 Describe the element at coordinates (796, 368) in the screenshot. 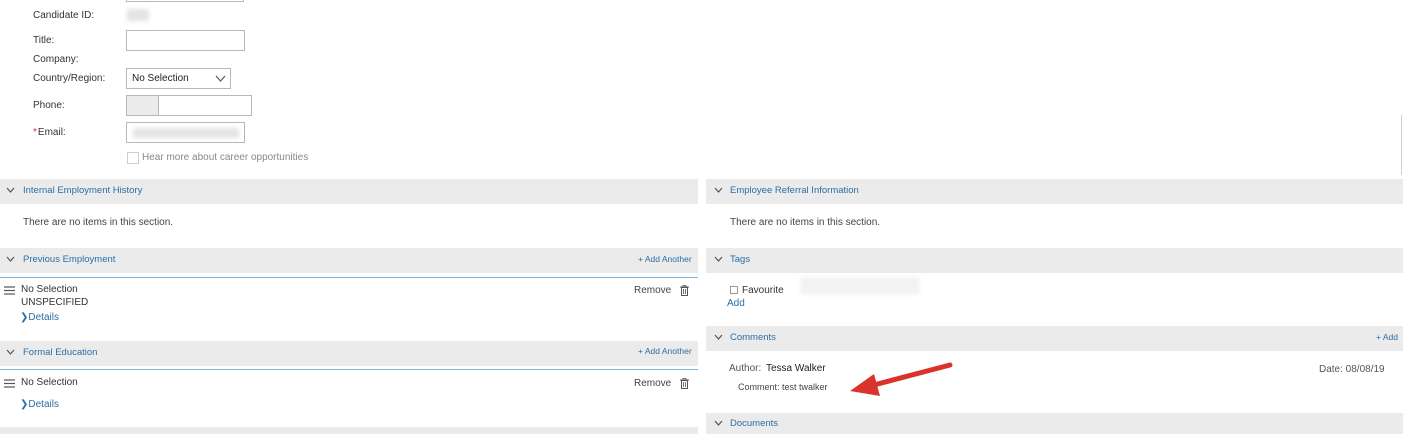

I see `comment-author-name: Tessa Walker` at that location.